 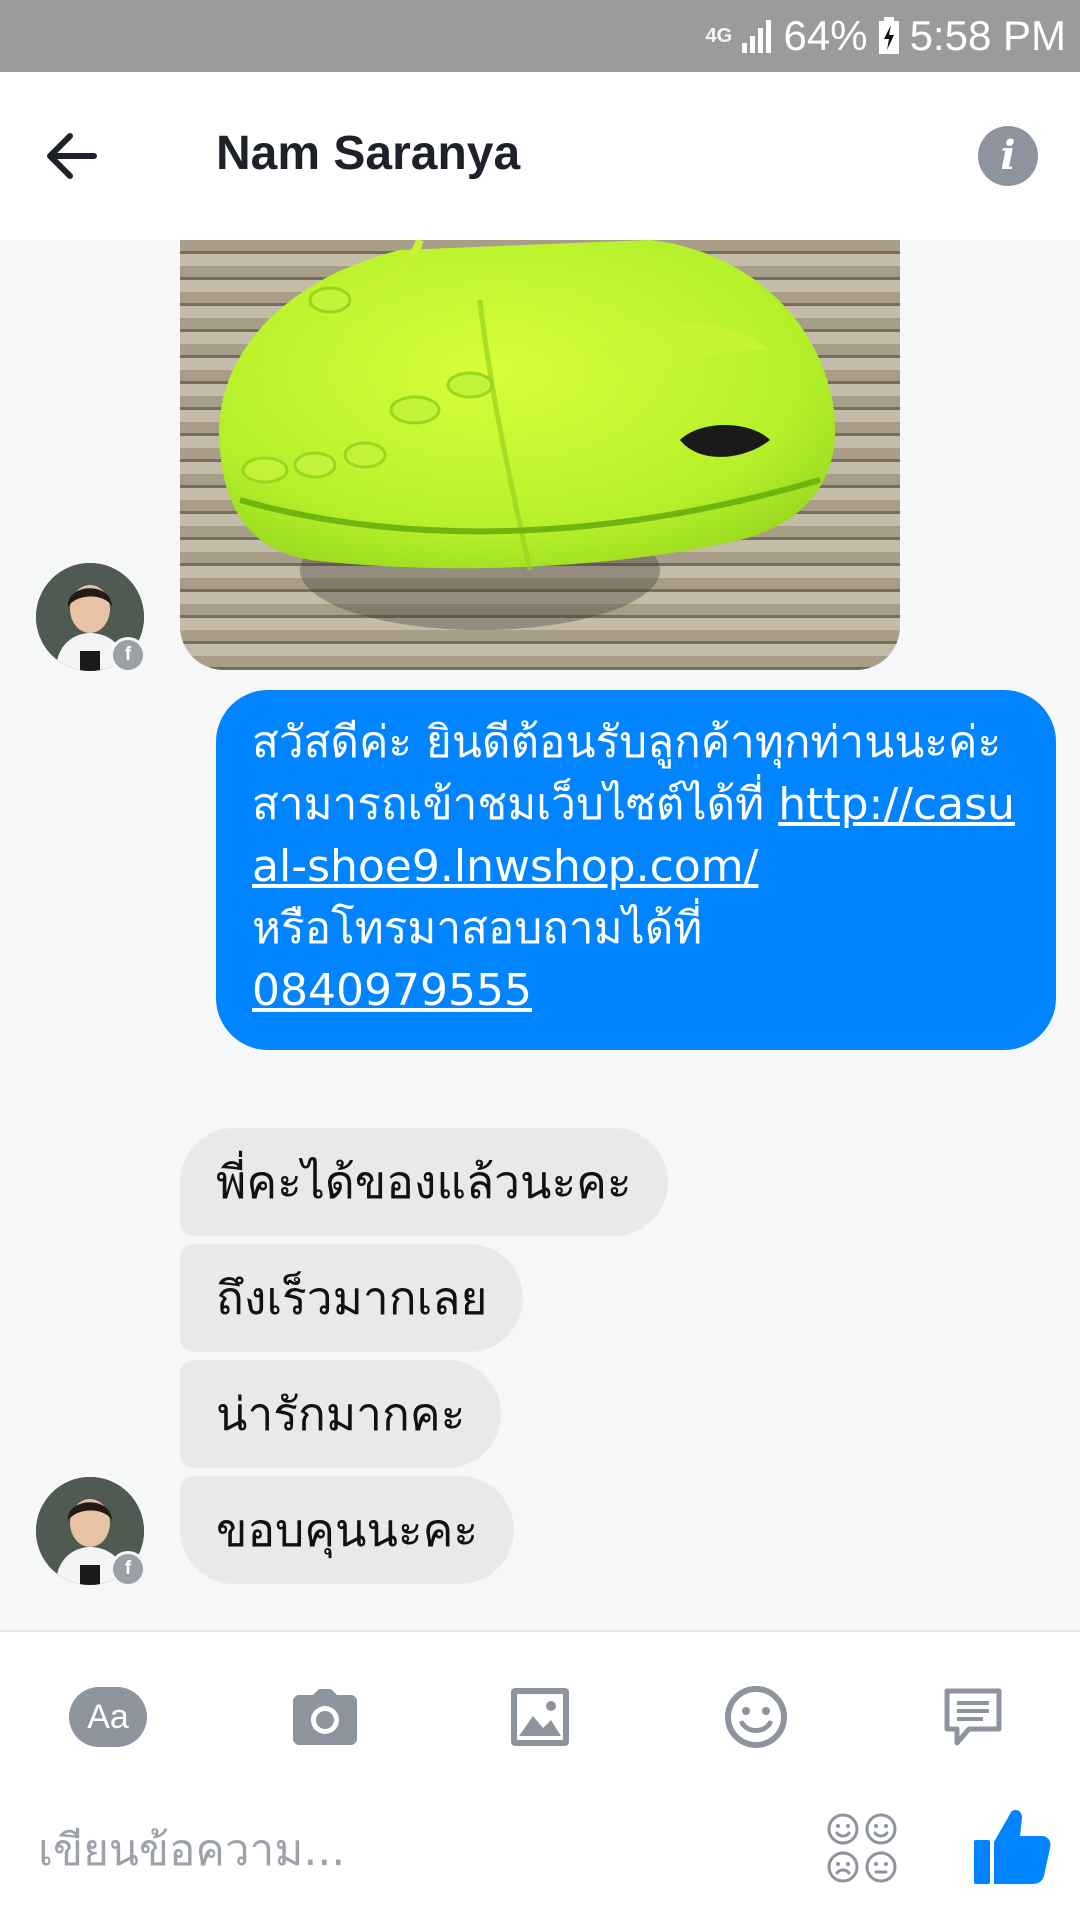 What do you see at coordinates (347, 1530) in the screenshot?
I see `incoming-message: ขอบคุนนะคะ` at bounding box center [347, 1530].